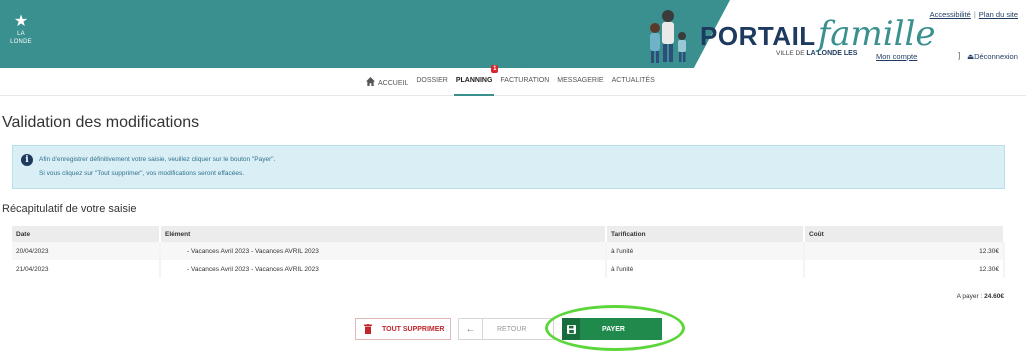  Describe the element at coordinates (950, 14) in the screenshot. I see `accessibility-link: Accessibilité` at that location.